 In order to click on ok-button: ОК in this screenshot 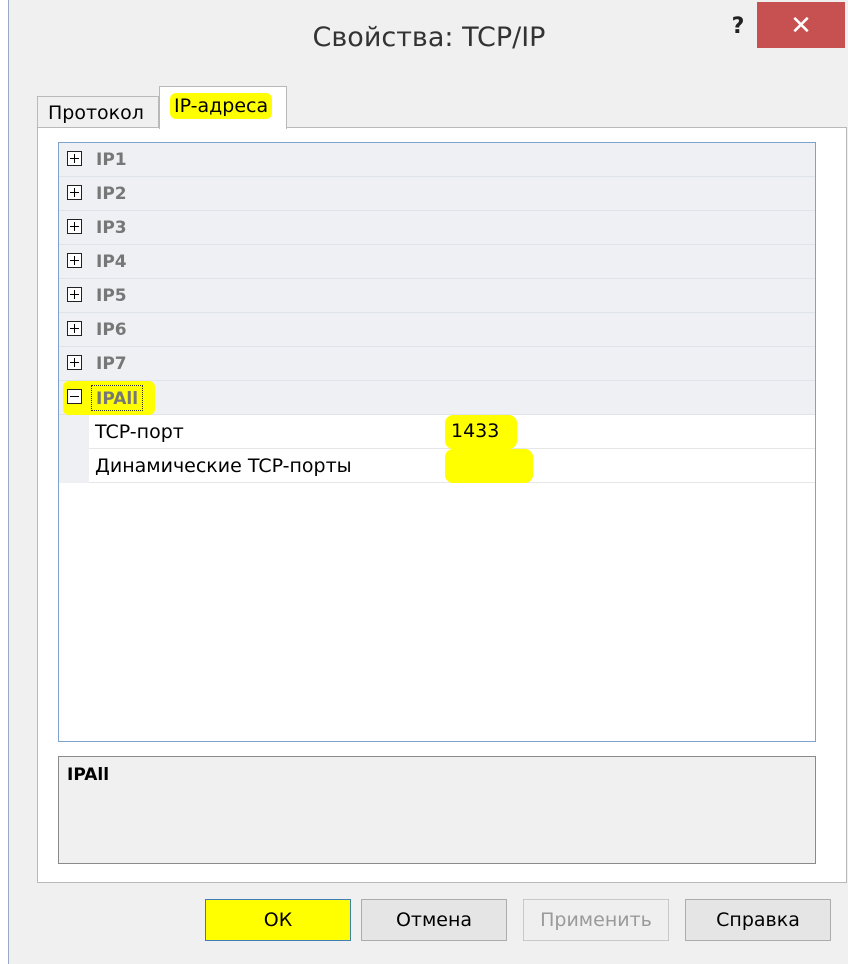, I will do `click(278, 920)`.